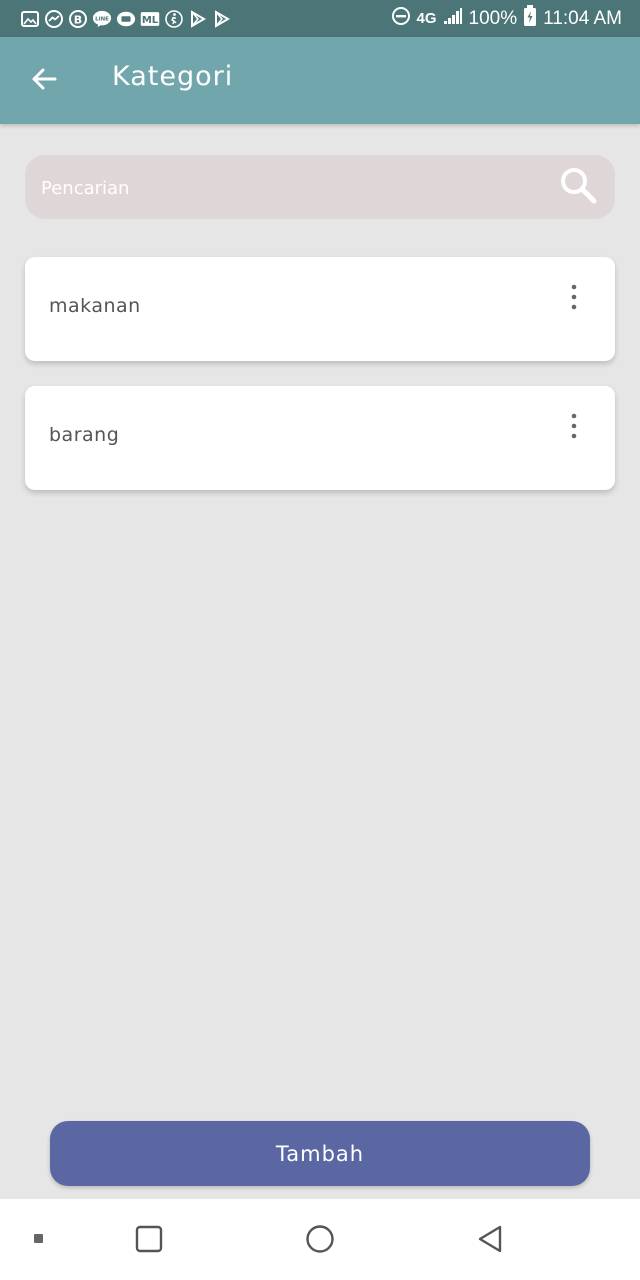  What do you see at coordinates (95, 306) in the screenshot?
I see `category-label: makanan` at bounding box center [95, 306].